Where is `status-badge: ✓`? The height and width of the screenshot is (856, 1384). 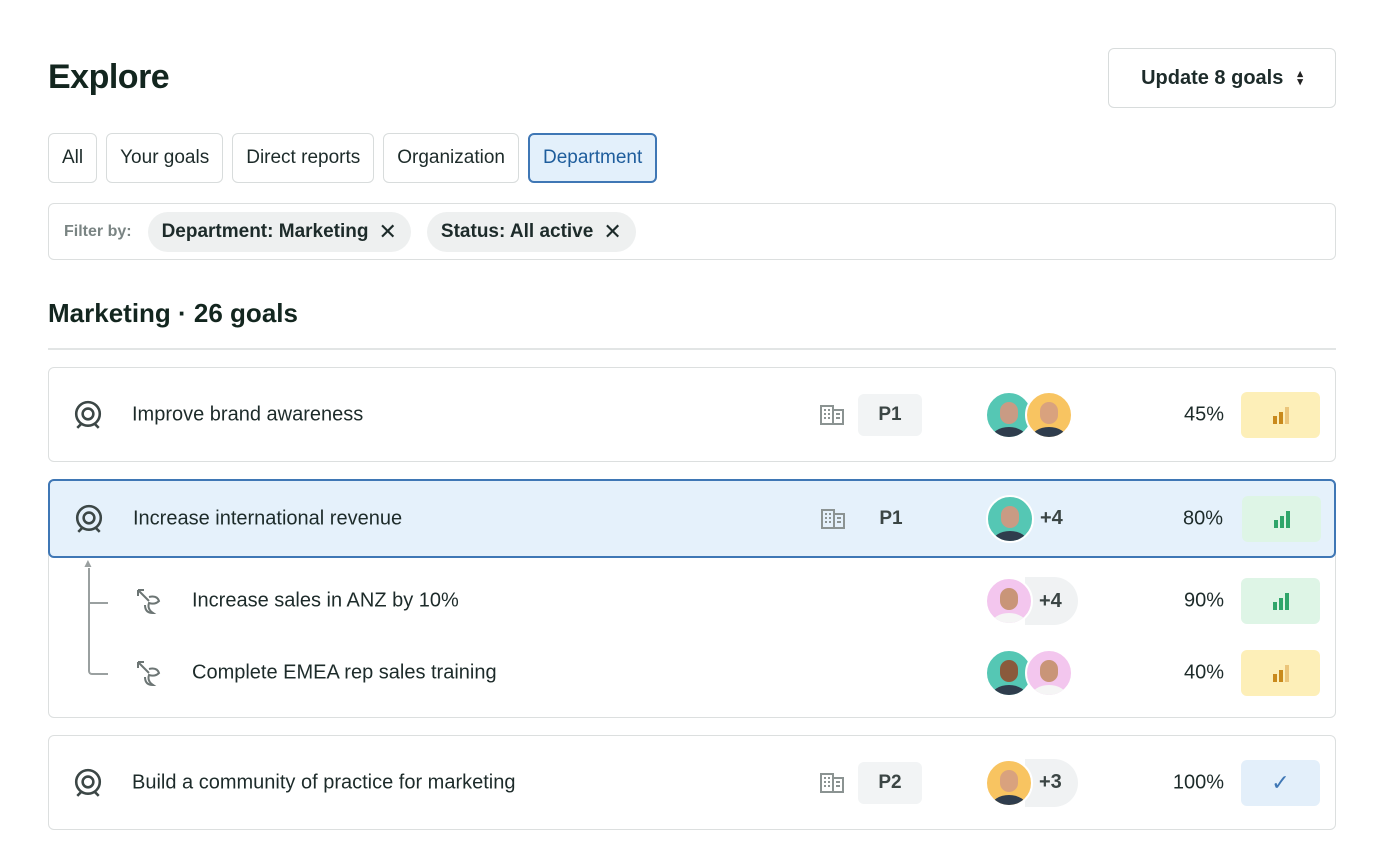
status-badge: ✓ is located at coordinates (1280, 782).